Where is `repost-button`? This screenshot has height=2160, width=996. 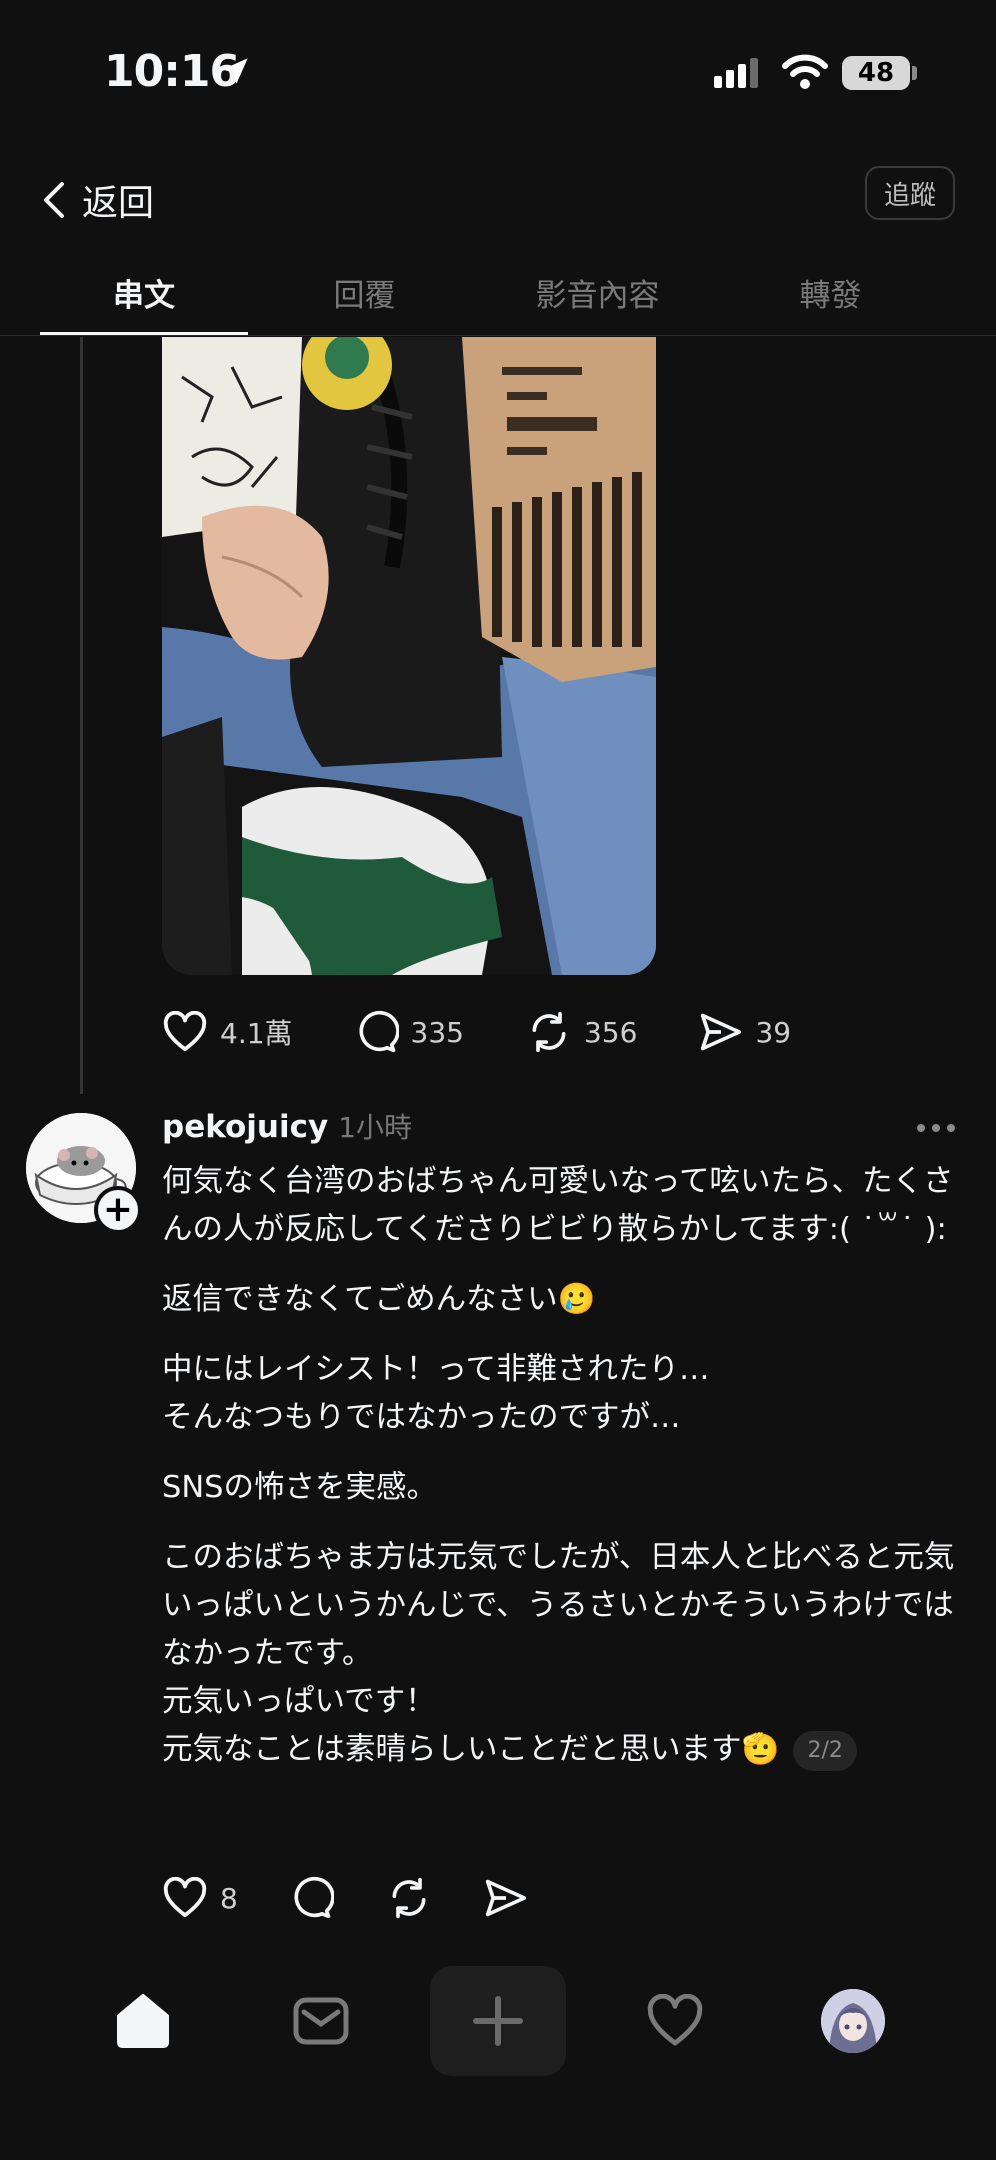
repost-button is located at coordinates (409, 1898).